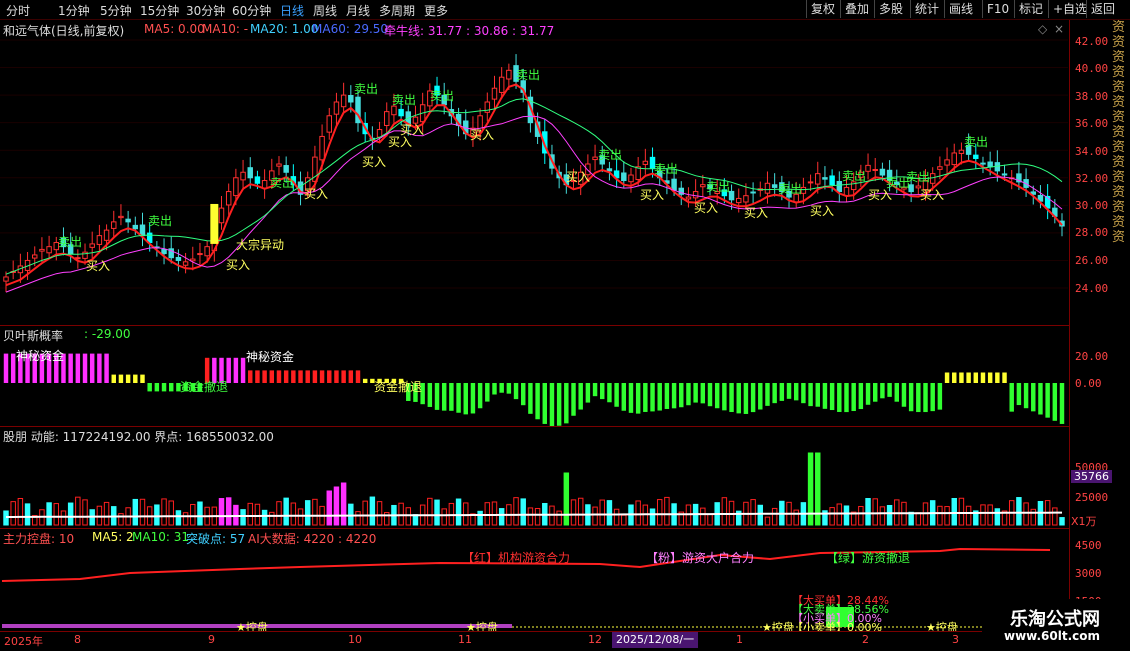  Describe the element at coordinates (1121, 230) in the screenshot. I see `side-info-strip: 资资资资资资资资资资资资资资资` at that location.